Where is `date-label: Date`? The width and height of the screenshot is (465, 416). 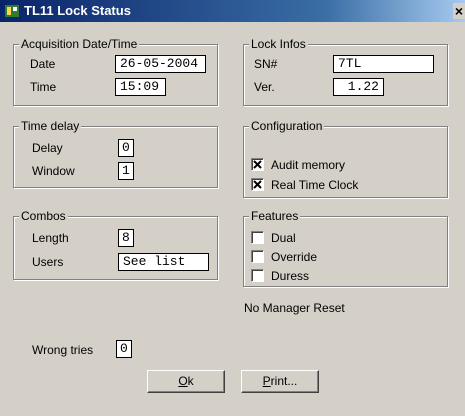
date-label: Date is located at coordinates (43, 64).